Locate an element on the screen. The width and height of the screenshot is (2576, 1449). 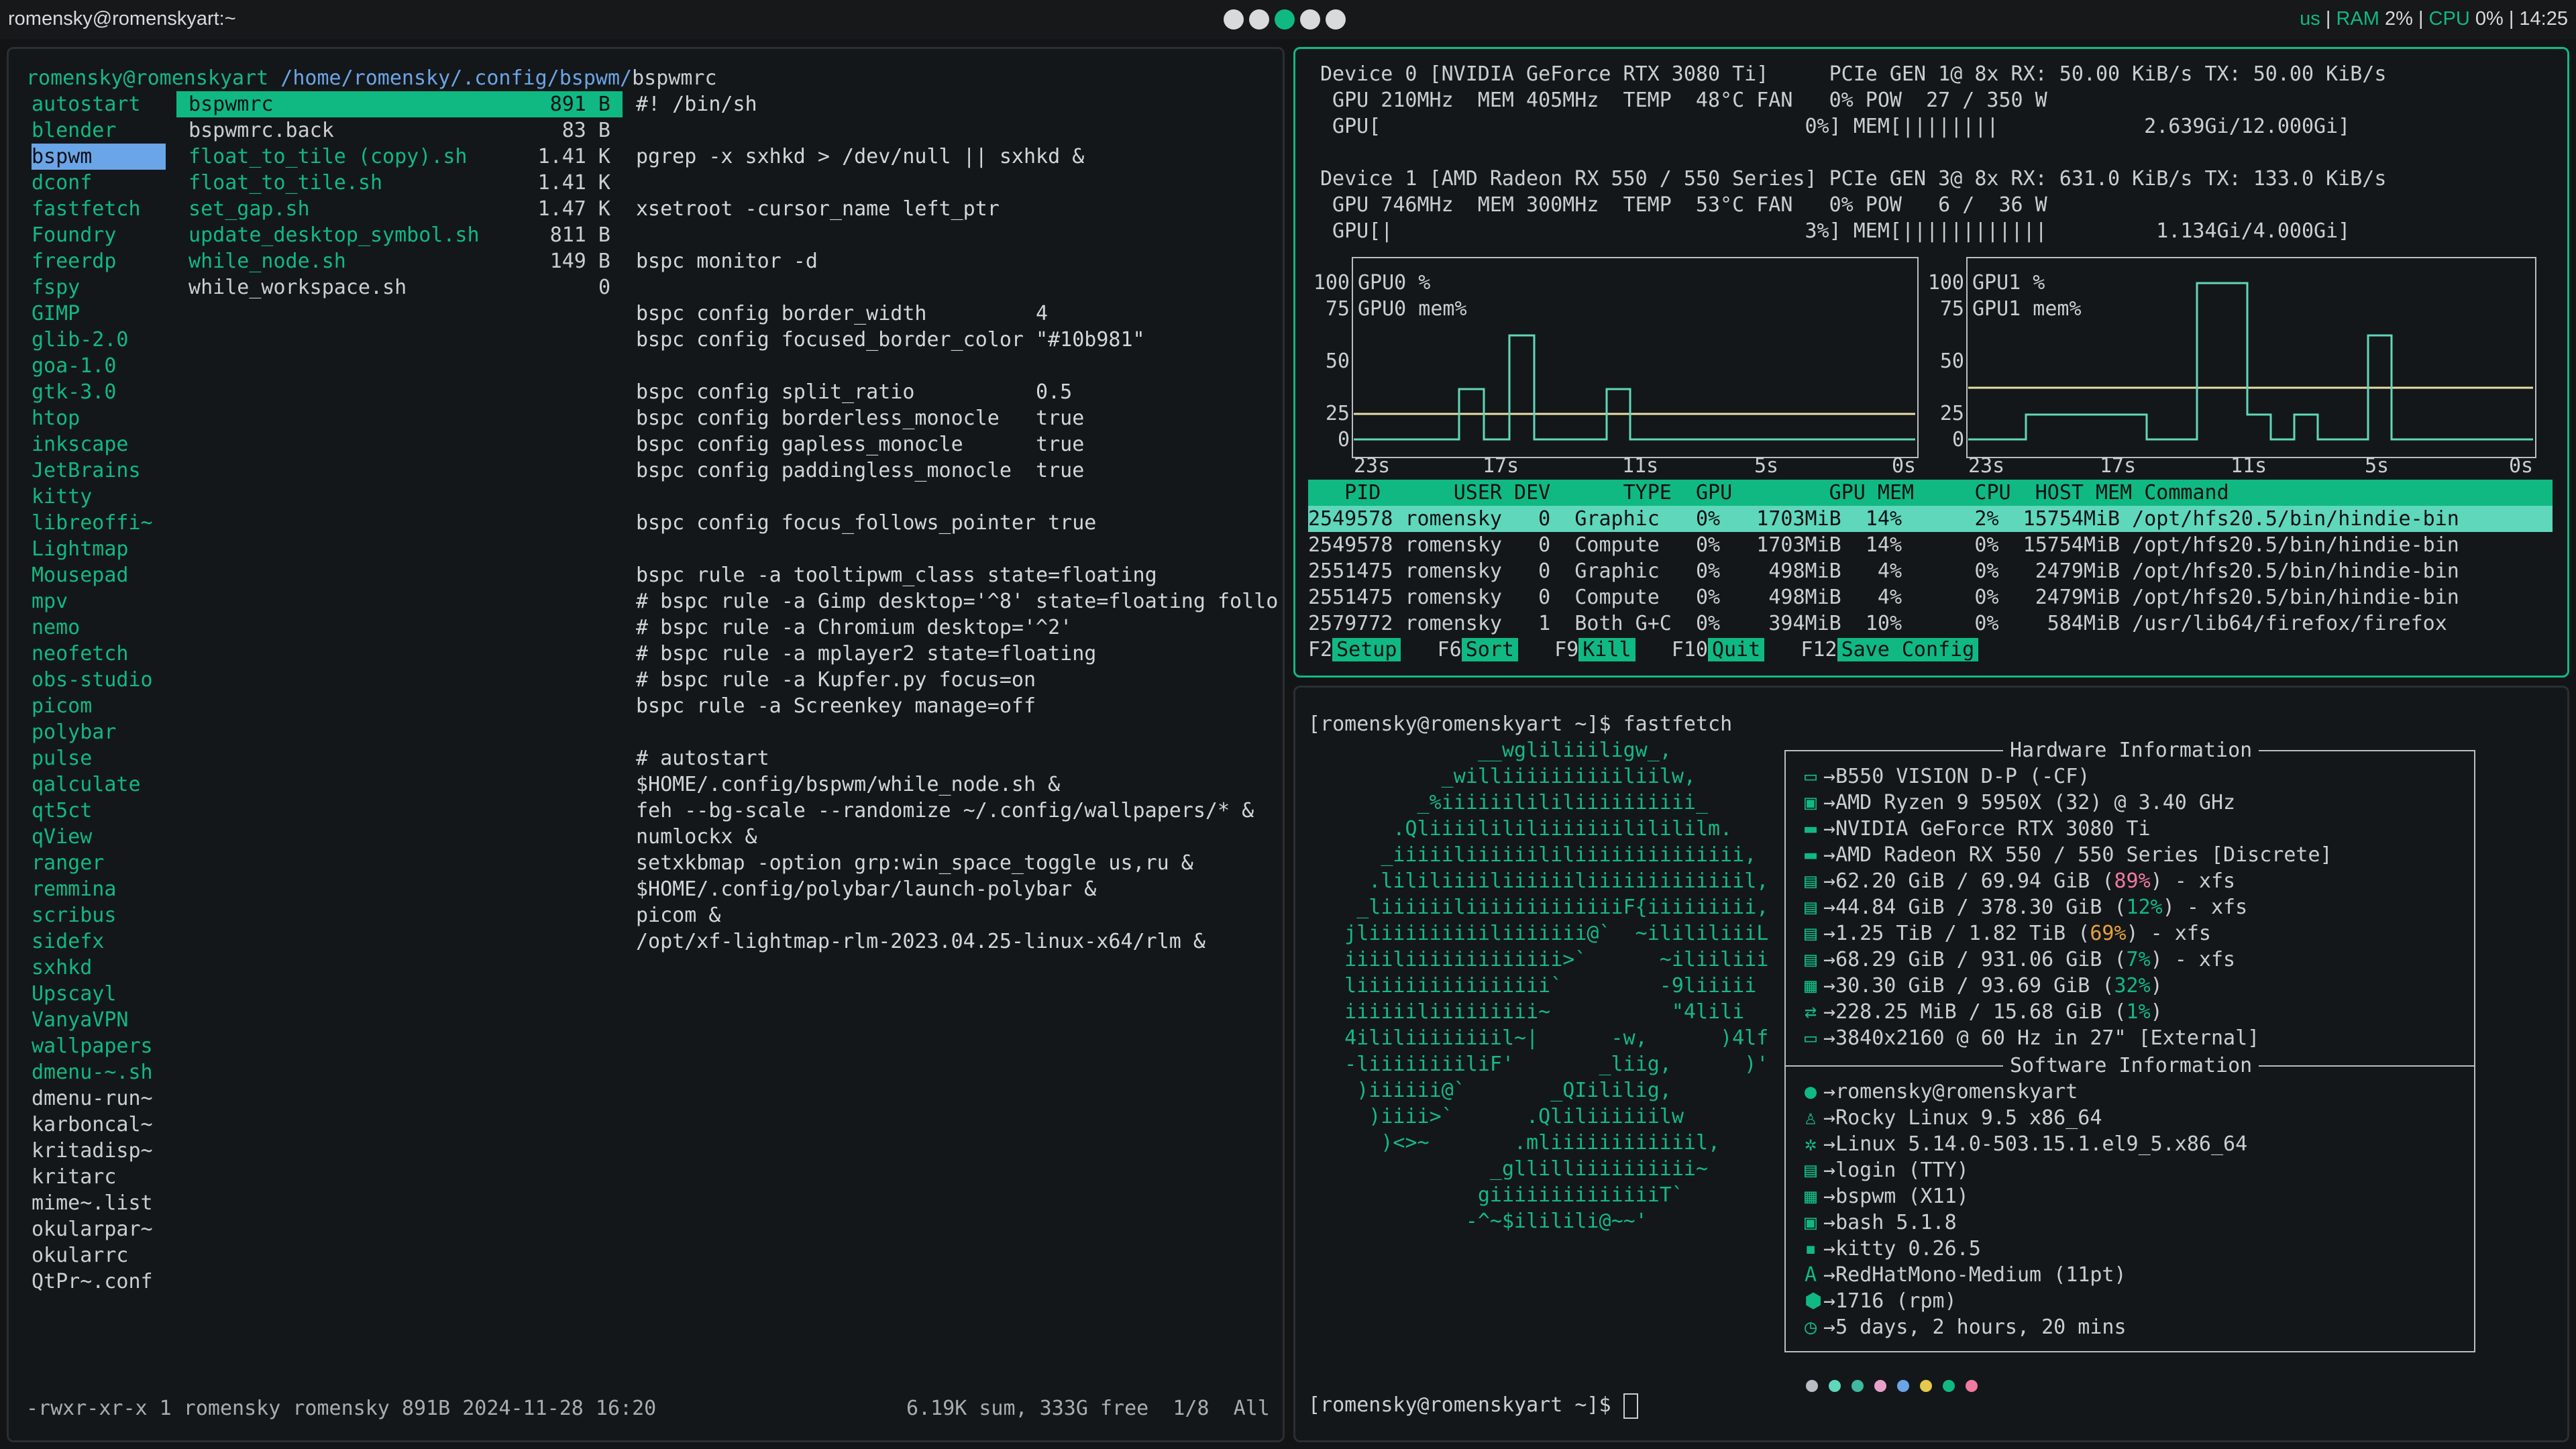
hardware-info-title: Hardware Information is located at coordinates (2131, 750).